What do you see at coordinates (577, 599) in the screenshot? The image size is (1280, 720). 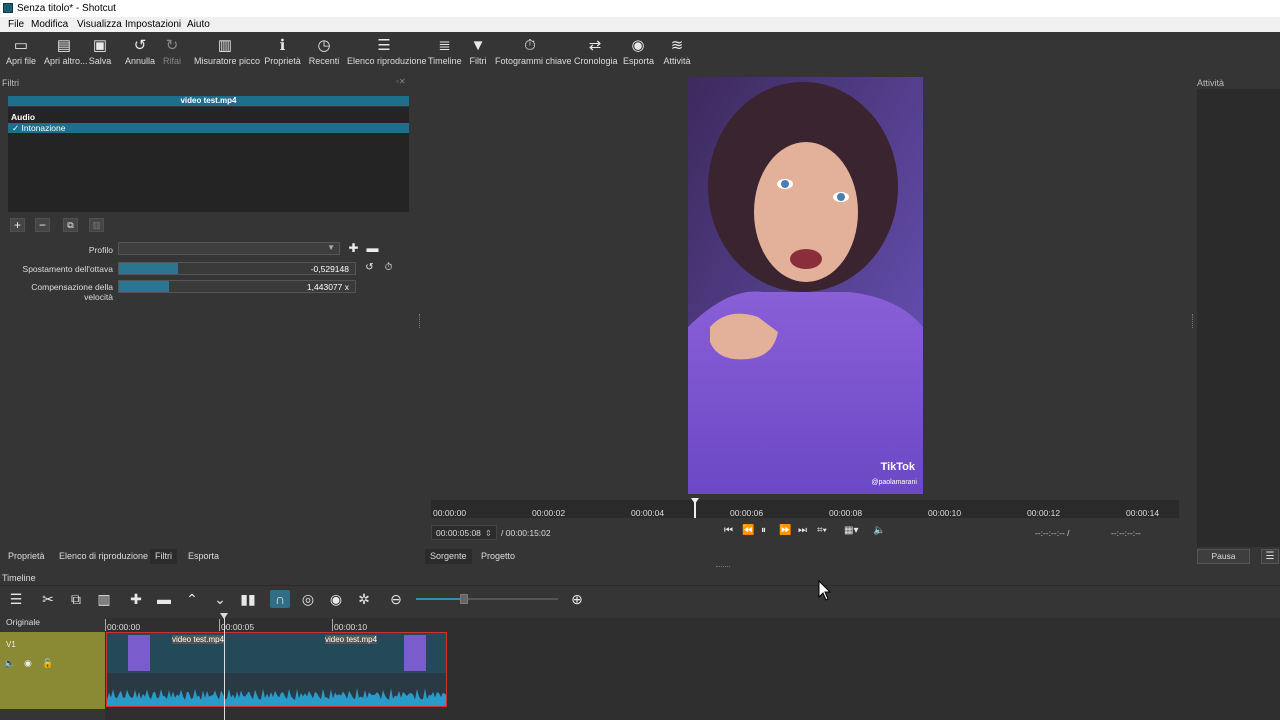 I see `zoom-in-icon: ⊕` at bounding box center [577, 599].